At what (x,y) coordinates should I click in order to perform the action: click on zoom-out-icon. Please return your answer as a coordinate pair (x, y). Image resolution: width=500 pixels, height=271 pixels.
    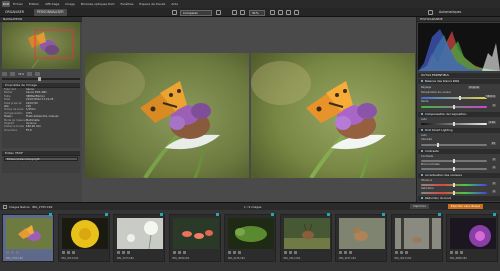
    Looking at the image, I should click on (12, 74).